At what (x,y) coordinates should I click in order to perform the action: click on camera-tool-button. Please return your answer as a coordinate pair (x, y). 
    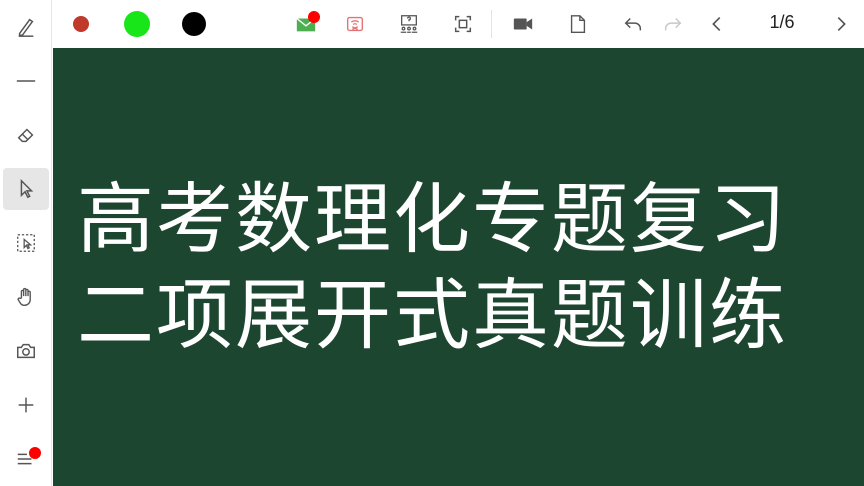
    Looking at the image, I should click on (26, 351).